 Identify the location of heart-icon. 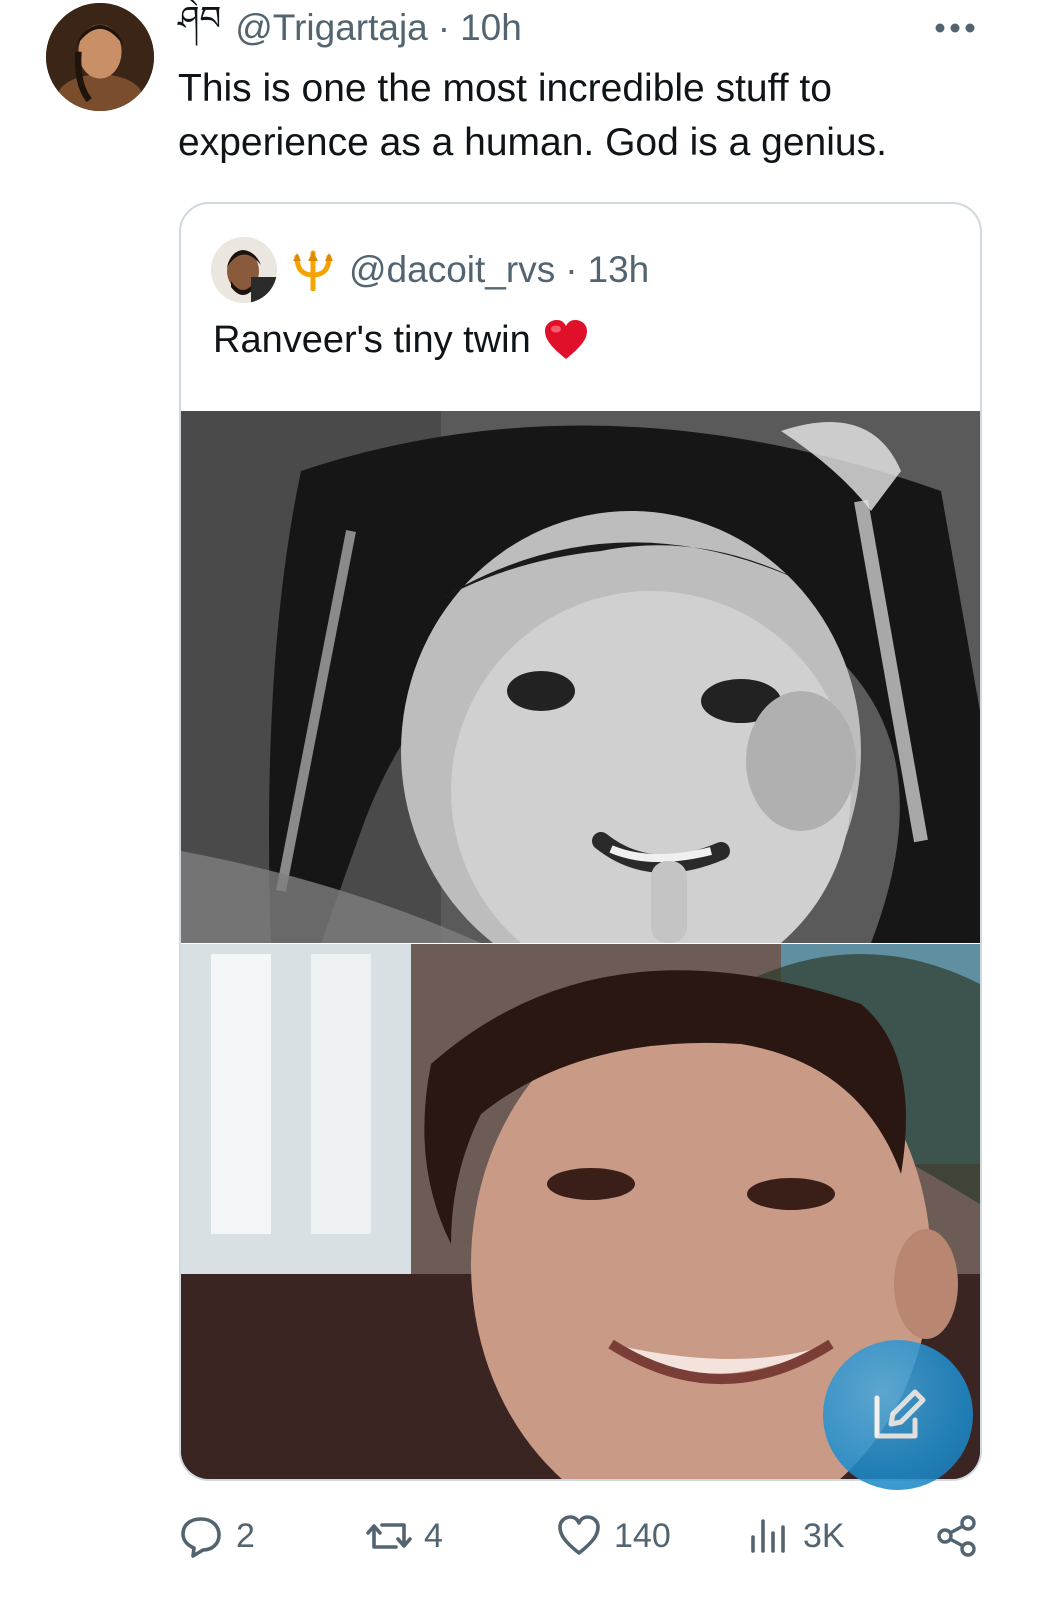
(565, 339).